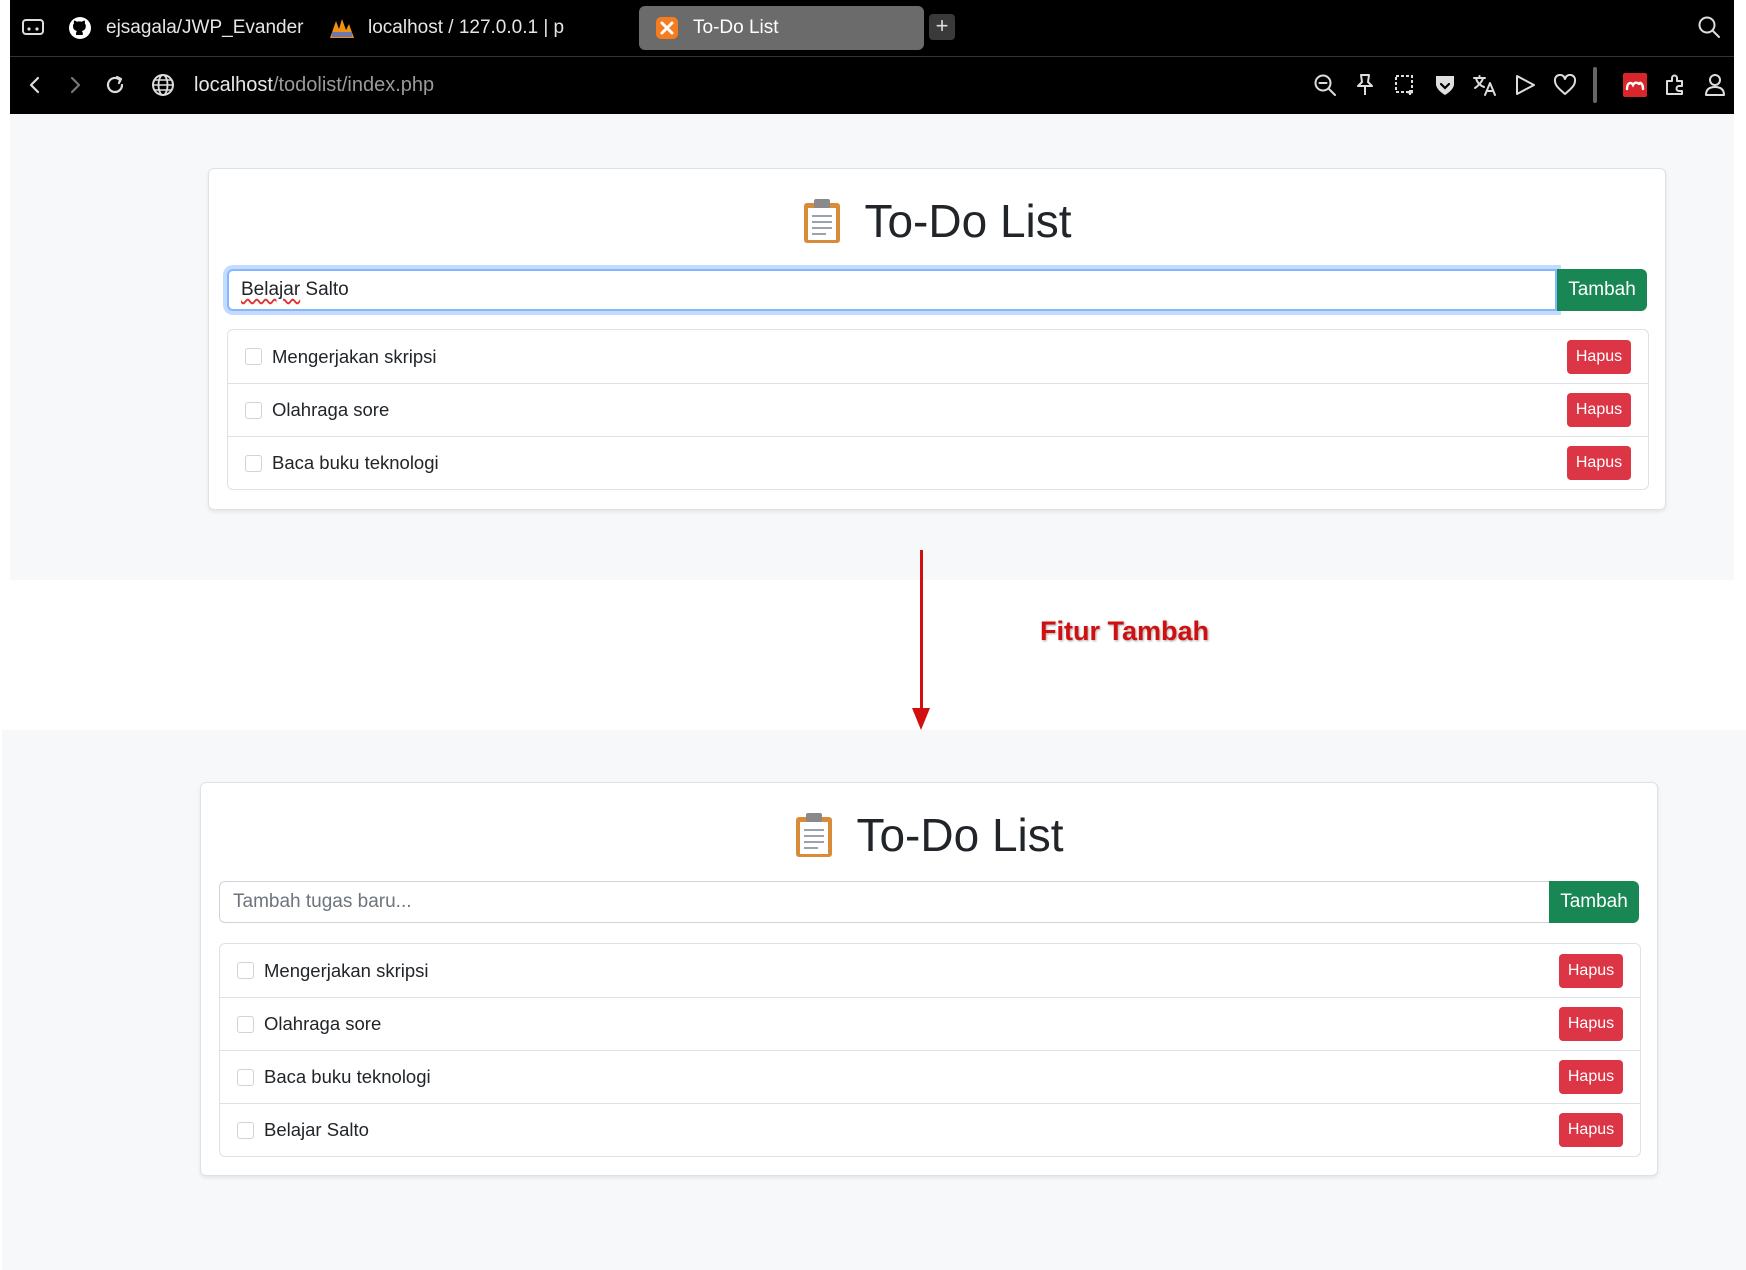  I want to click on send-icon, so click(1525, 85).